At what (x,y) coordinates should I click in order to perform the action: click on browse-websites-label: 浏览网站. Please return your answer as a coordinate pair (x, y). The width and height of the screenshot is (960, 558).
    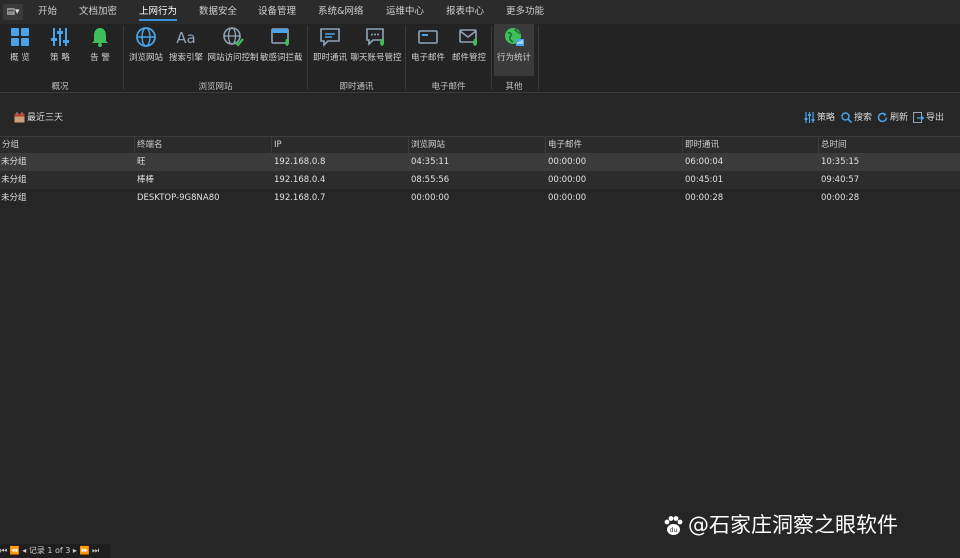
    Looking at the image, I should click on (145, 58).